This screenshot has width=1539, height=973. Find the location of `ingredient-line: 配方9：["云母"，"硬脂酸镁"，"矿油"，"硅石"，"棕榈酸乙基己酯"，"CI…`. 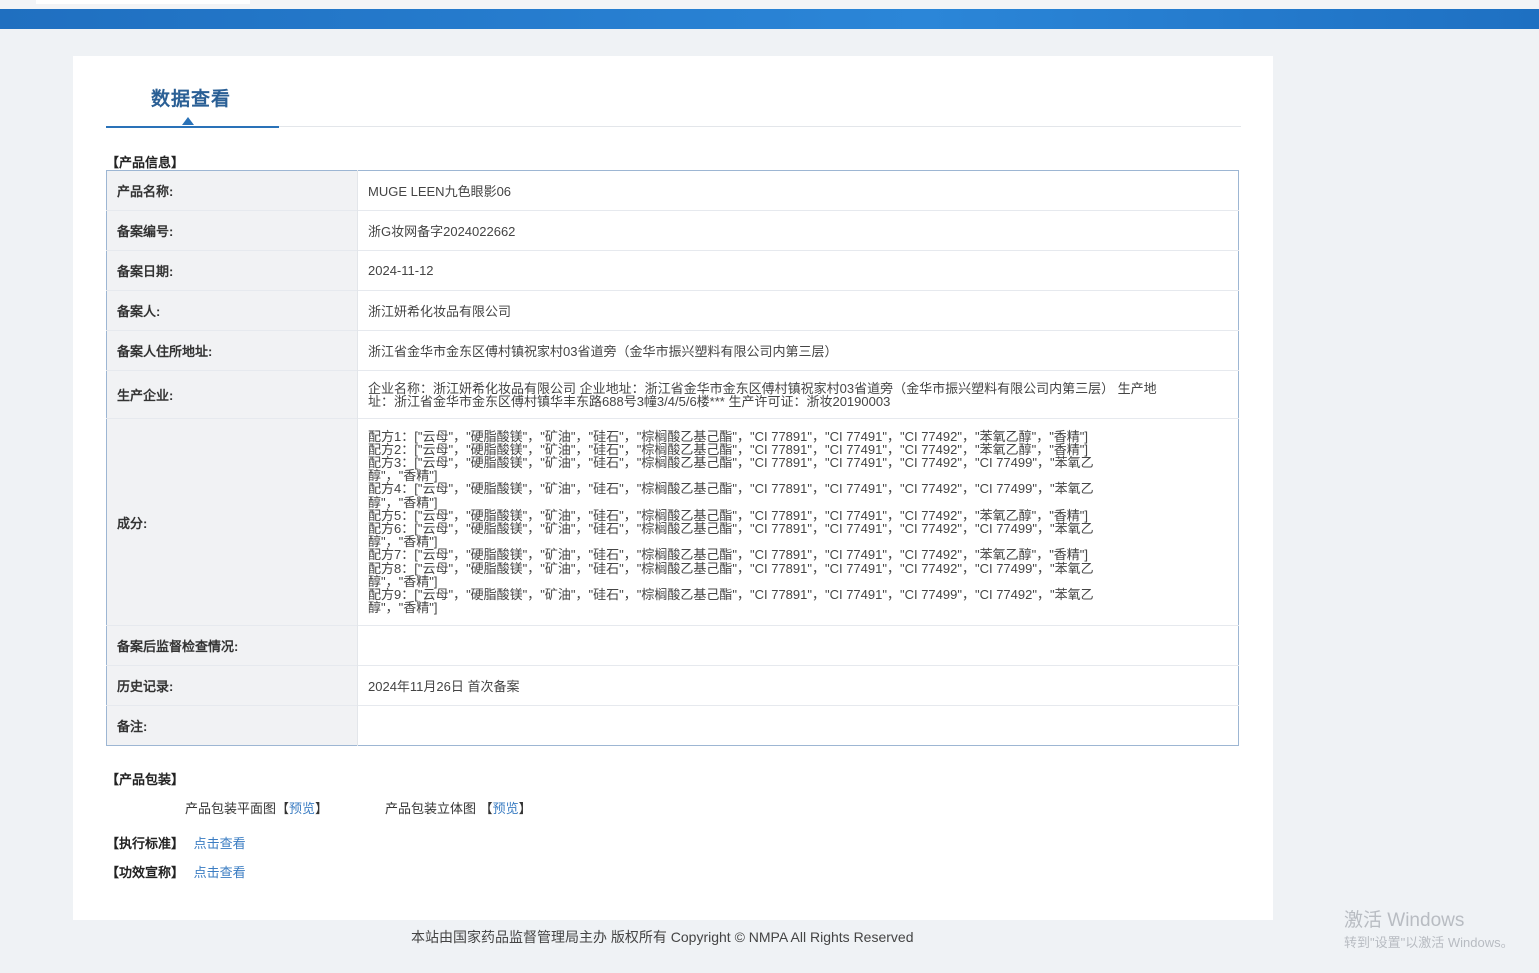

ingredient-line: 配方9：["云母"，"硬脂酸镁"，"矿油"，"硅石"，"棕榈酸乙基己酯"，"CI… is located at coordinates (731, 595).